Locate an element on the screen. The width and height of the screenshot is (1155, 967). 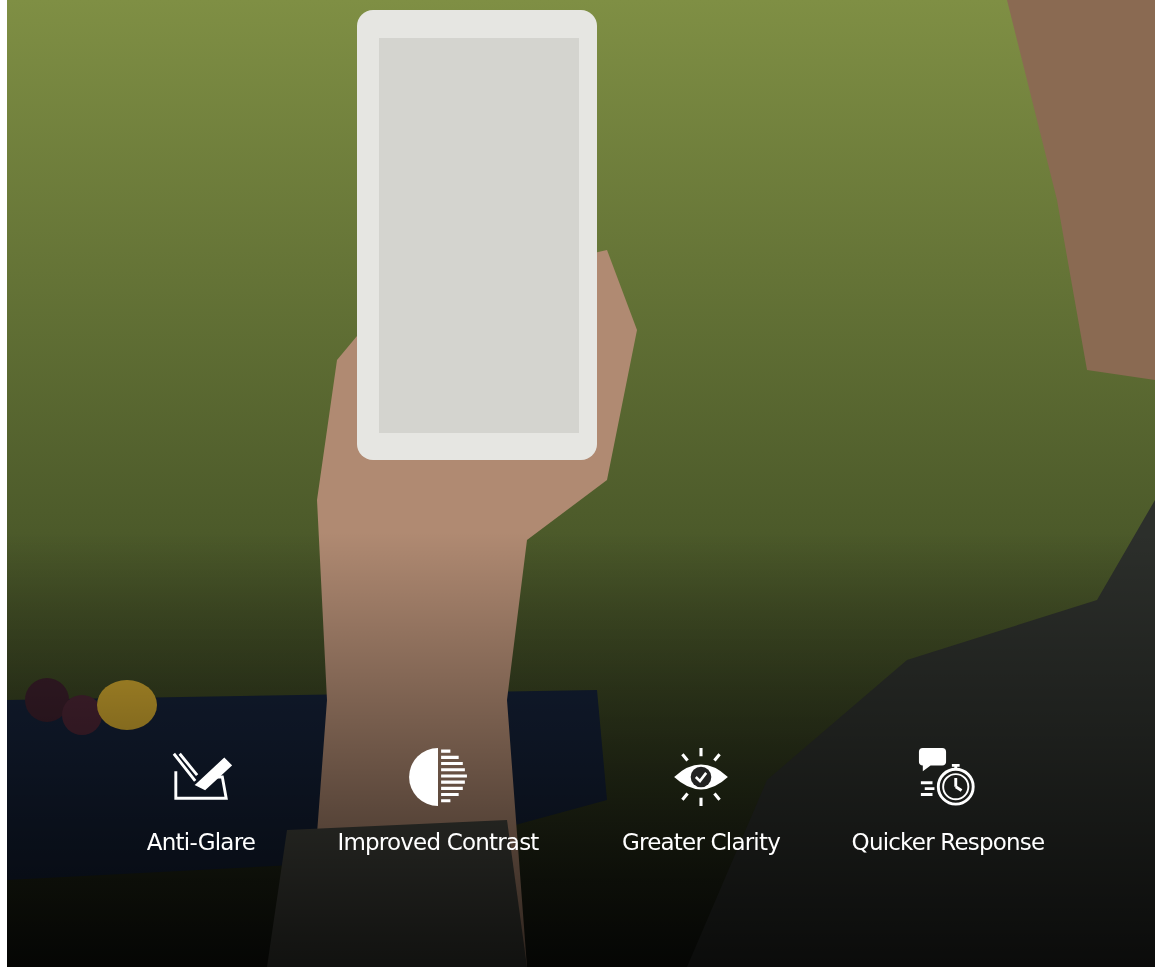
feature-label: Improved Contrast is located at coordinates (438, 842).